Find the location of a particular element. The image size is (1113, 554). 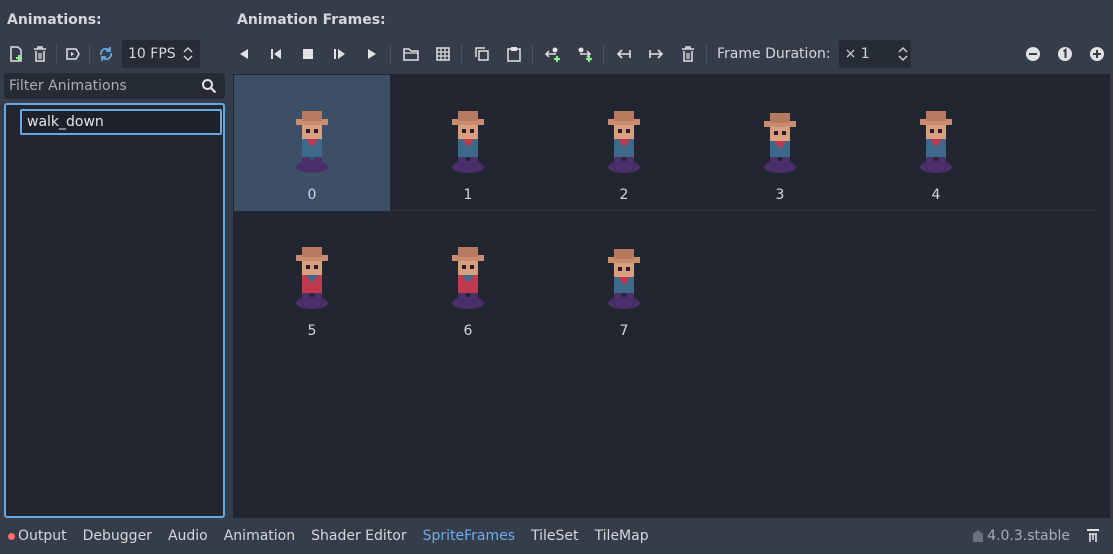

filter-animations-box is located at coordinates (114, 86).